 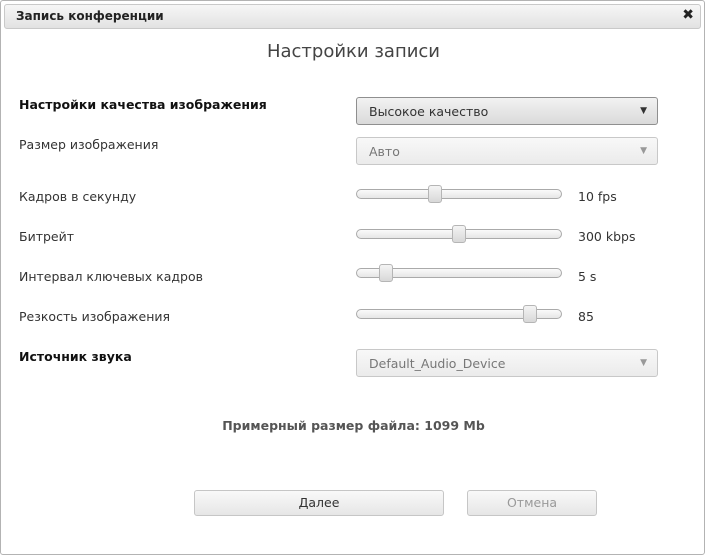 I want to click on page-title: Настройки записи, so click(x=353, y=51).